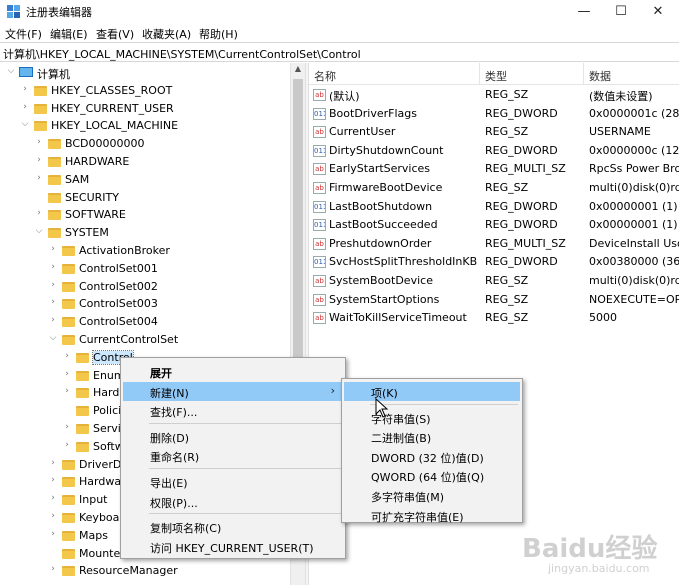 The width and height of the screenshot is (679, 585). Describe the element at coordinates (584, 12) in the screenshot. I see `minimize-button: —` at that location.